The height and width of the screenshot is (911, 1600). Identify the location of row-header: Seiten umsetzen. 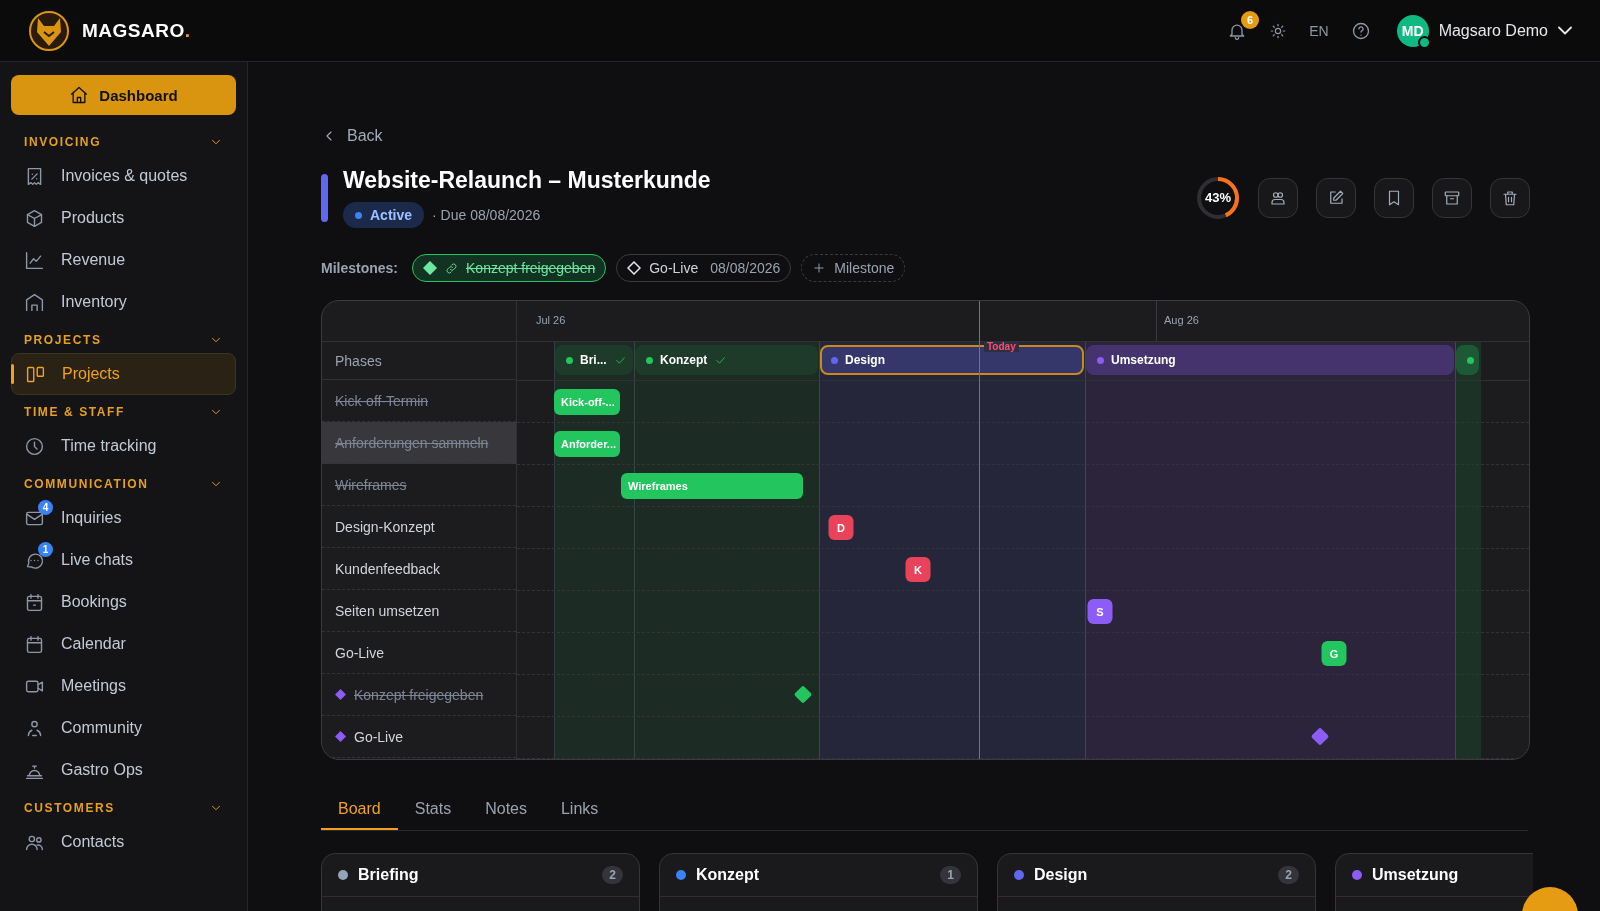
(419, 611).